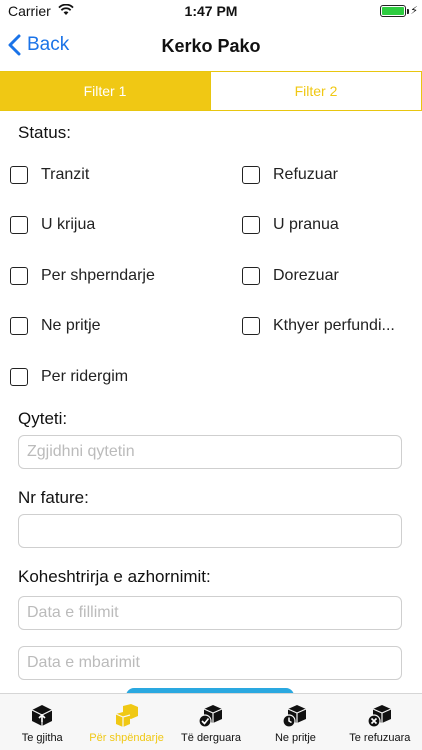 This screenshot has width=422, height=750. What do you see at coordinates (105, 91) in the screenshot?
I see `tab-filter-1: Filter 1` at bounding box center [105, 91].